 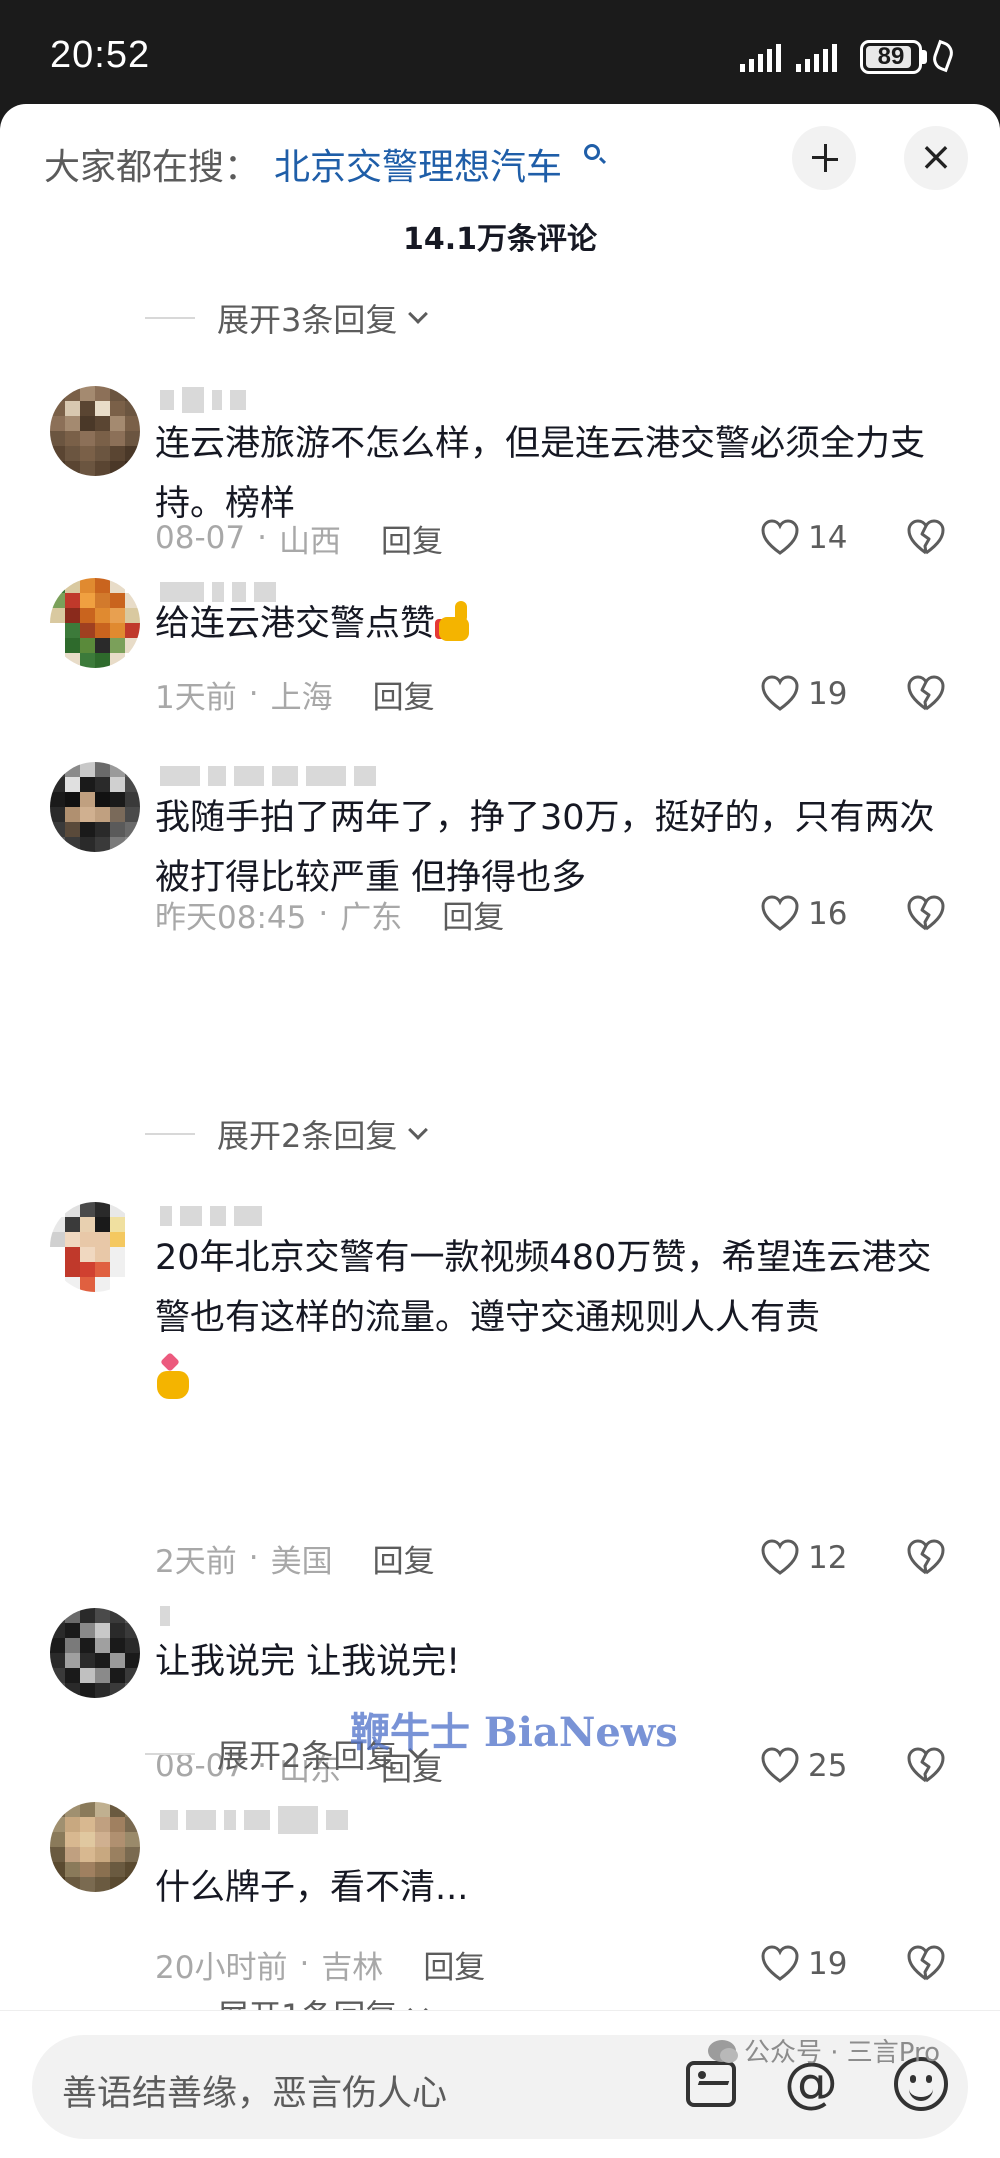 What do you see at coordinates (301, 697) in the screenshot?
I see `comment-location: 上海` at bounding box center [301, 697].